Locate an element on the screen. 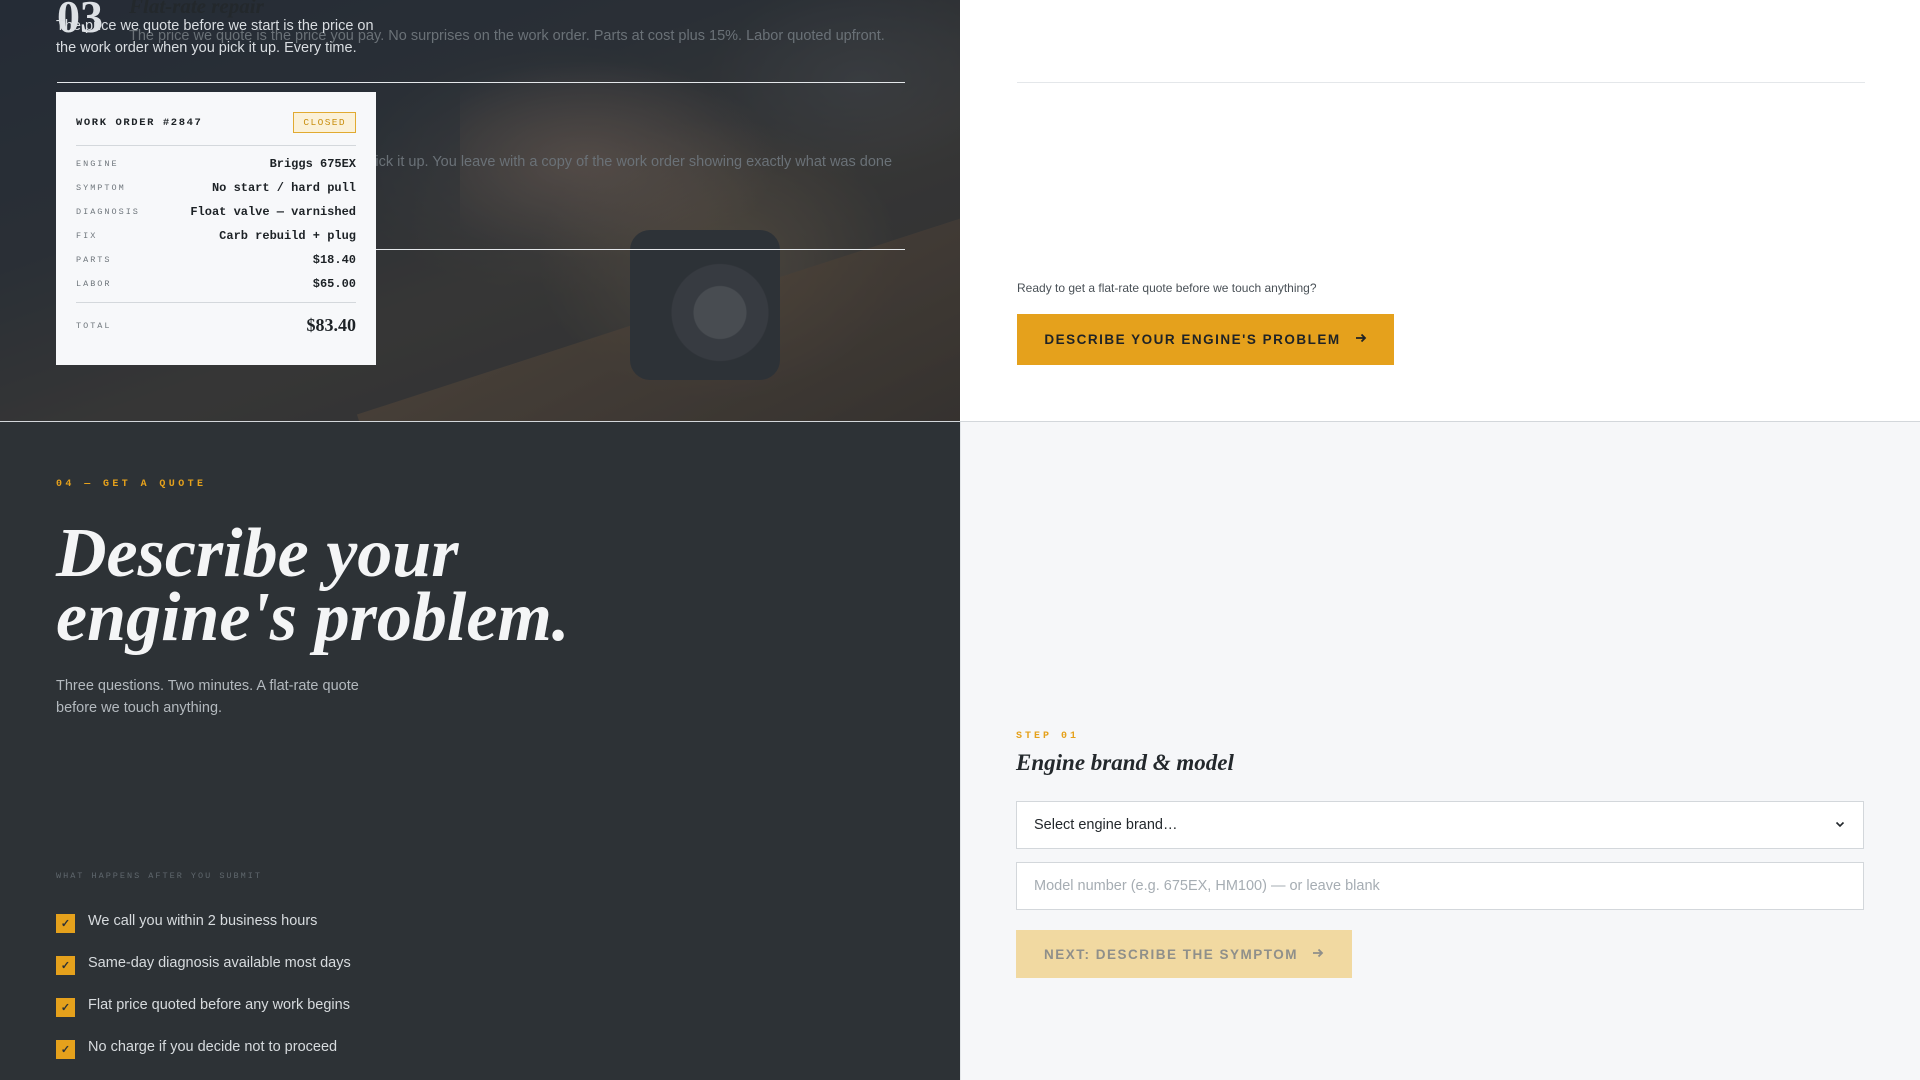 This screenshot has width=1920, height=1080. work-order-total: TOTAL $83.40 is located at coordinates (216, 319).